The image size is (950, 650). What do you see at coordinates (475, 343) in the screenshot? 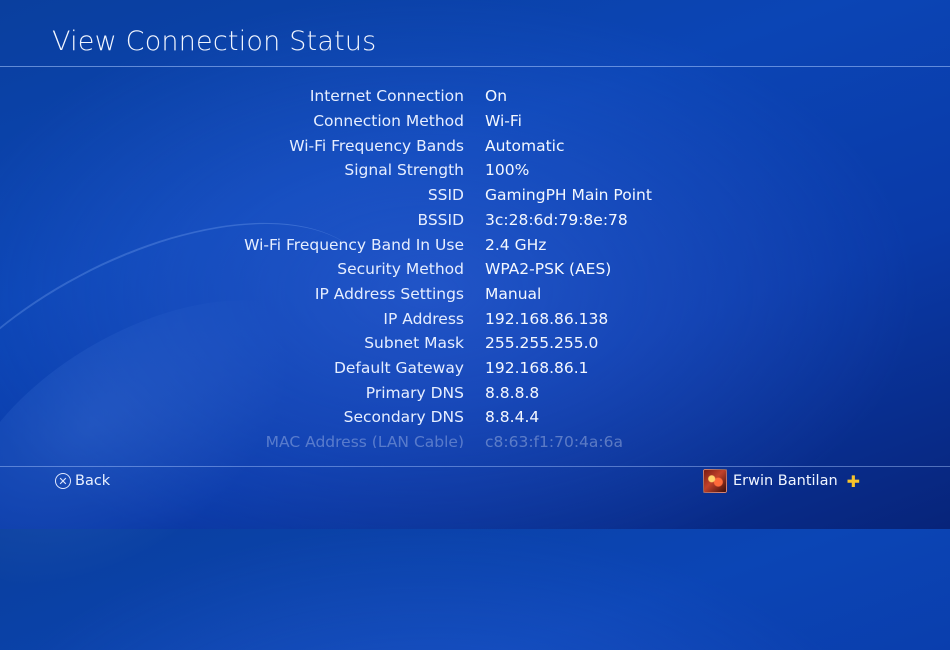
I see `row-subnet-mask: Subnet Mask 255.255.255.0` at bounding box center [475, 343].